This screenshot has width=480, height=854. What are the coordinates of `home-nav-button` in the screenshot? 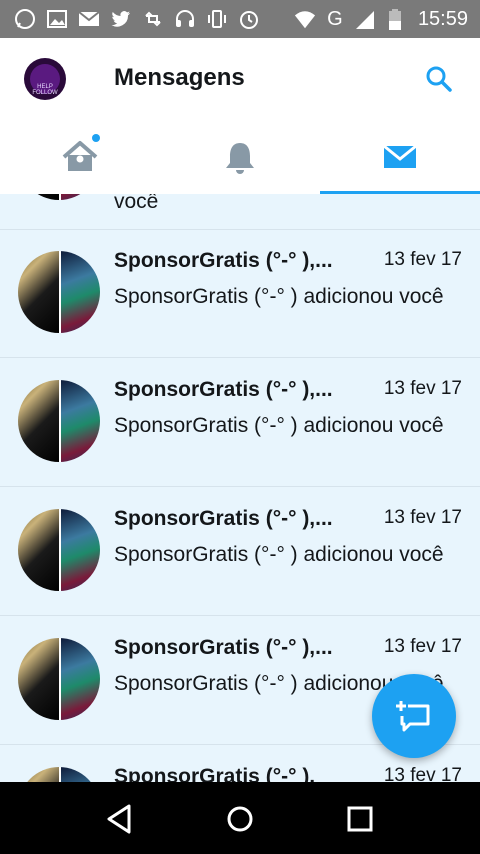 It's located at (240, 819).